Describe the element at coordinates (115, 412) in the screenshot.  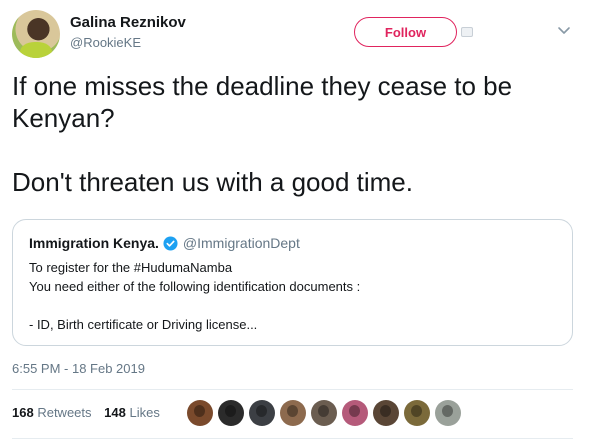
I see `likes-count: 148` at that location.